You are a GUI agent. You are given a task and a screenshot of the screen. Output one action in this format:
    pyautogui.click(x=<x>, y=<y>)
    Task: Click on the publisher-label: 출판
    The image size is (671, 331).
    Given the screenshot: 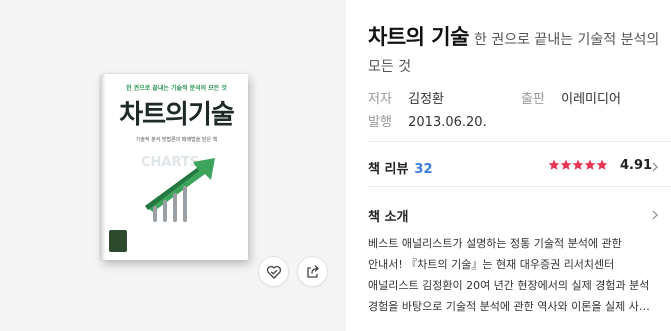 What is the action you would take?
    pyautogui.click(x=533, y=99)
    